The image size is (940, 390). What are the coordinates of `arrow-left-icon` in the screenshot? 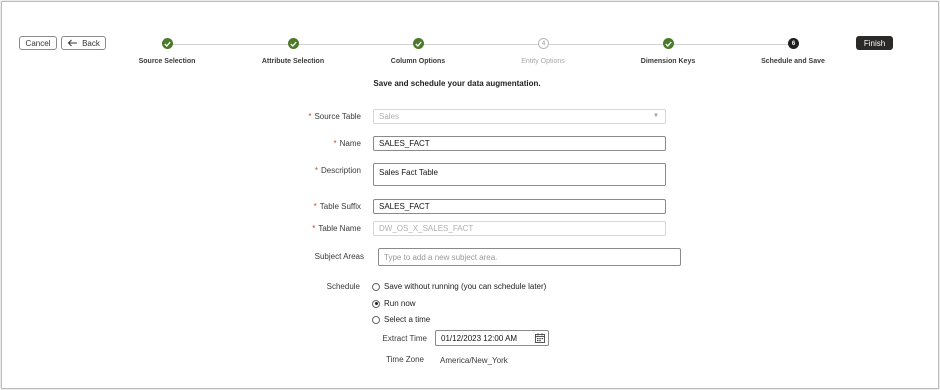 It's located at (72, 43).